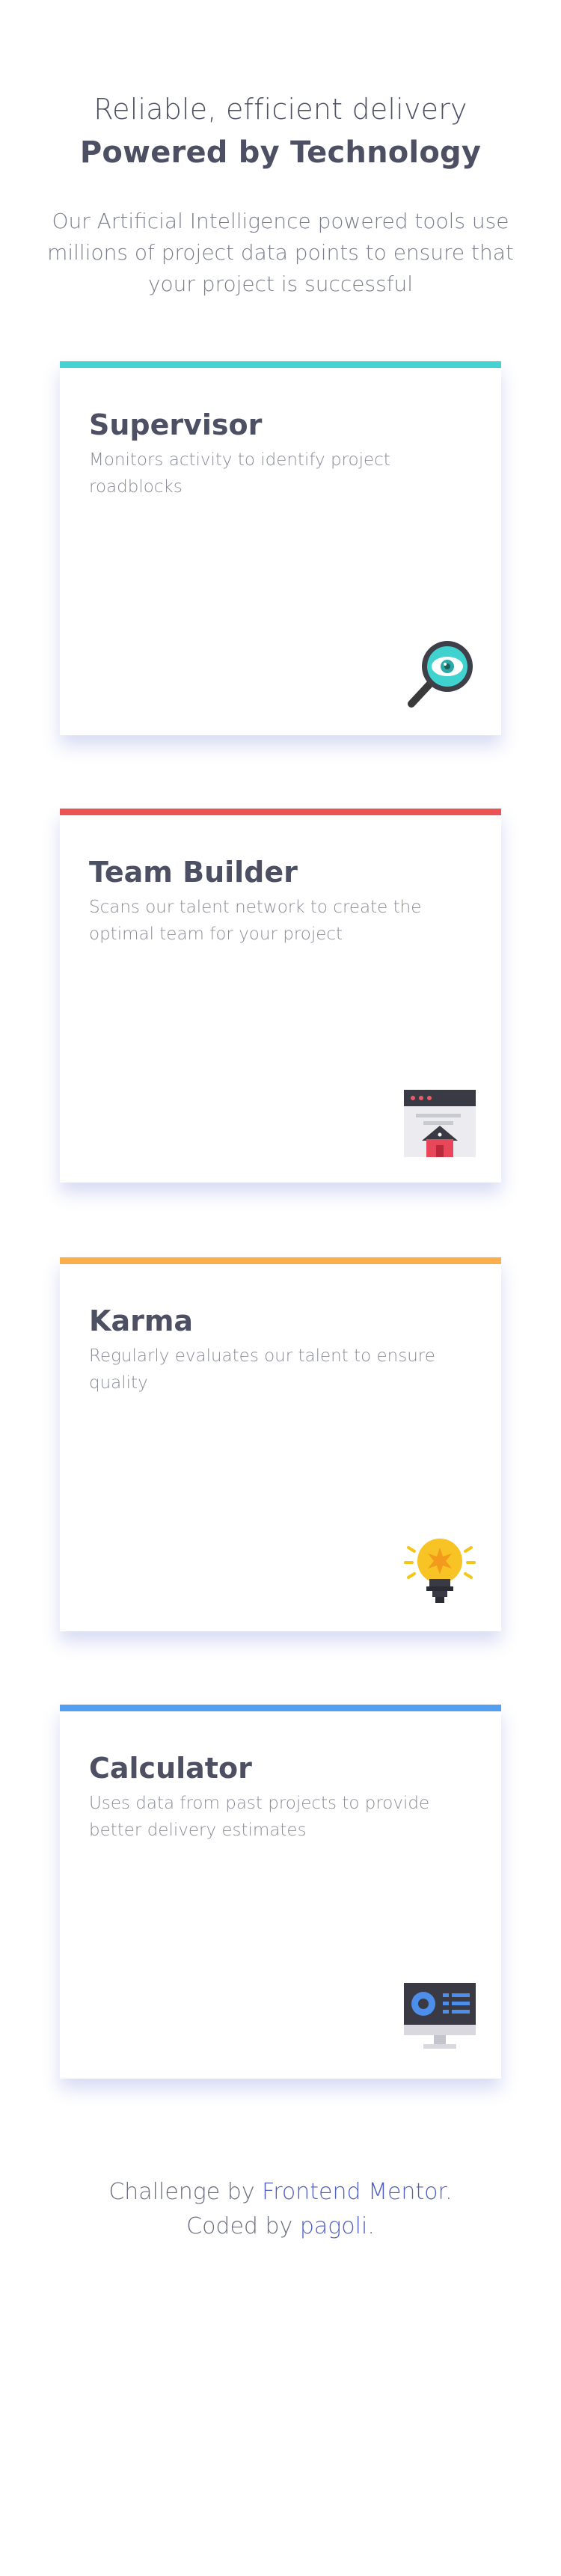 This screenshot has width=561, height=2576. What do you see at coordinates (333, 2226) in the screenshot?
I see `author-link: pagoli` at bounding box center [333, 2226].